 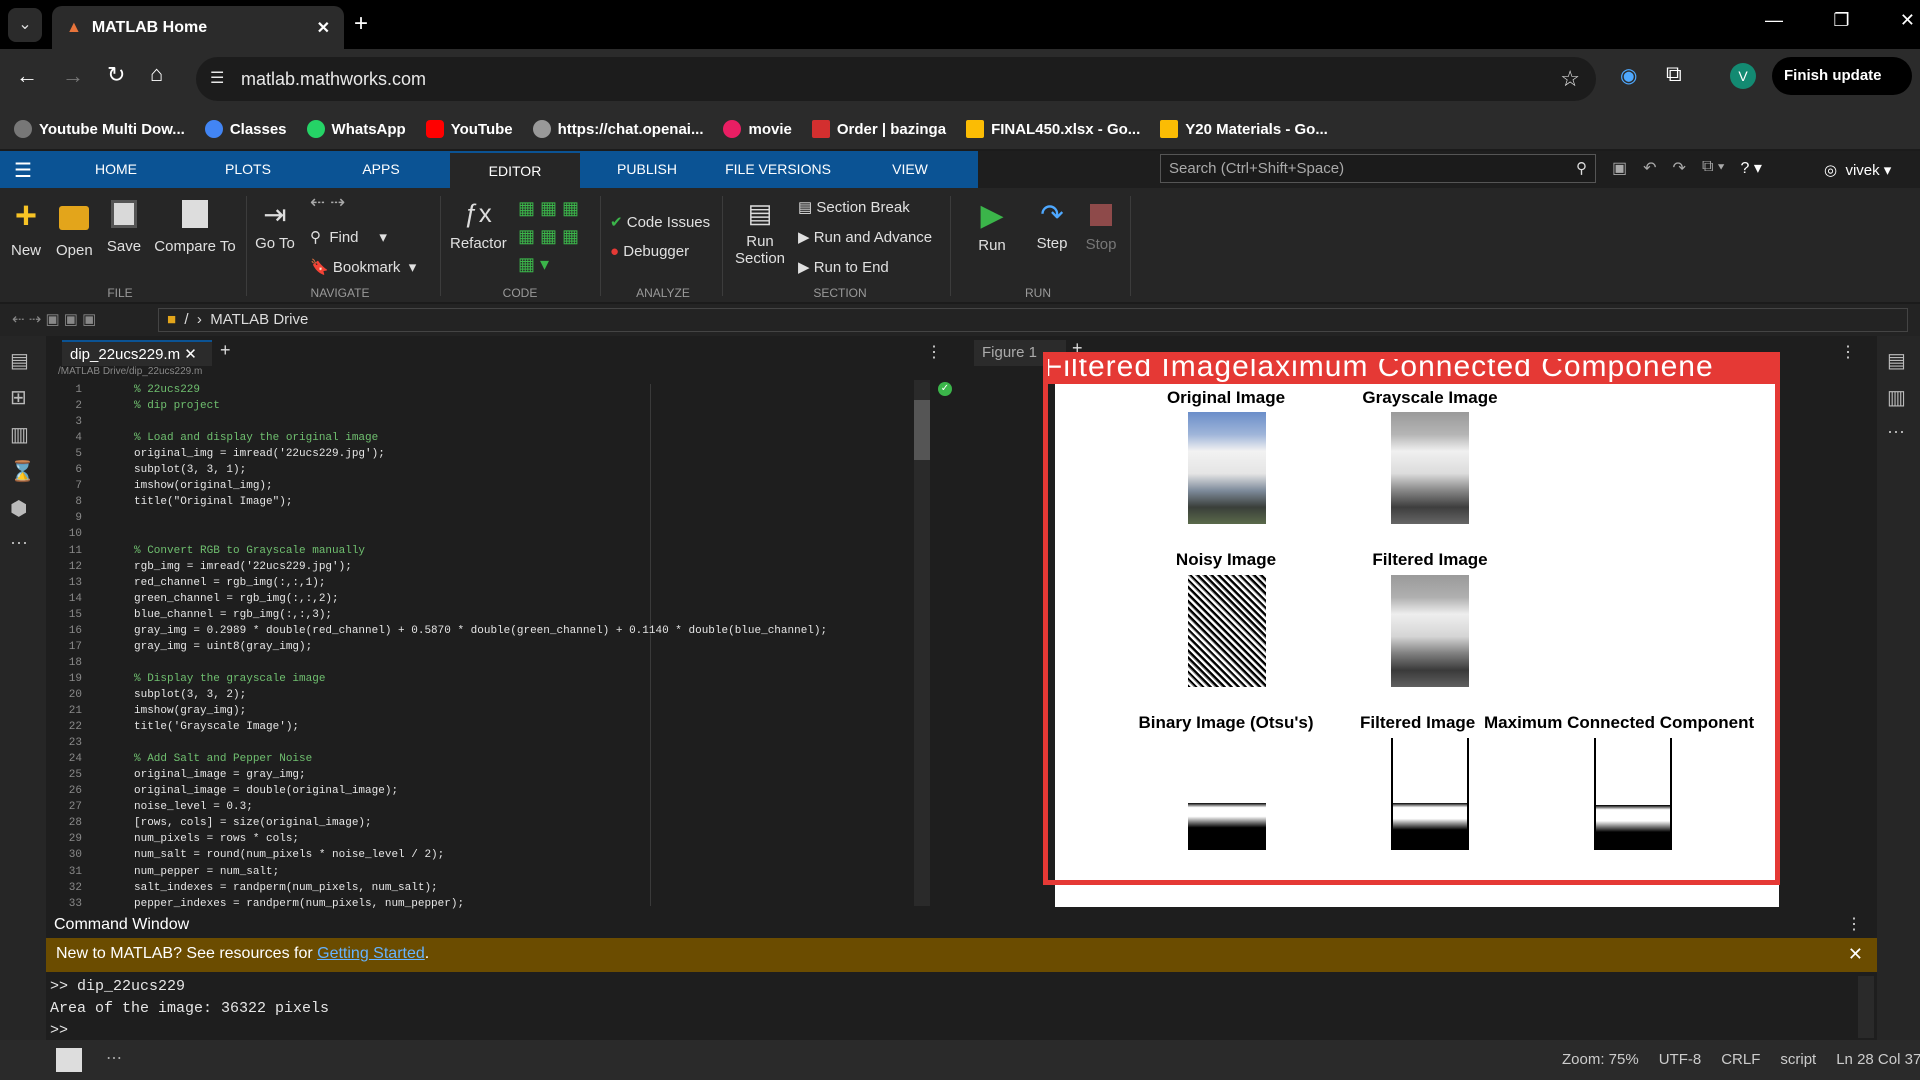 I want to click on code-line: original_image = double(original_image);, so click(x=266, y=791).